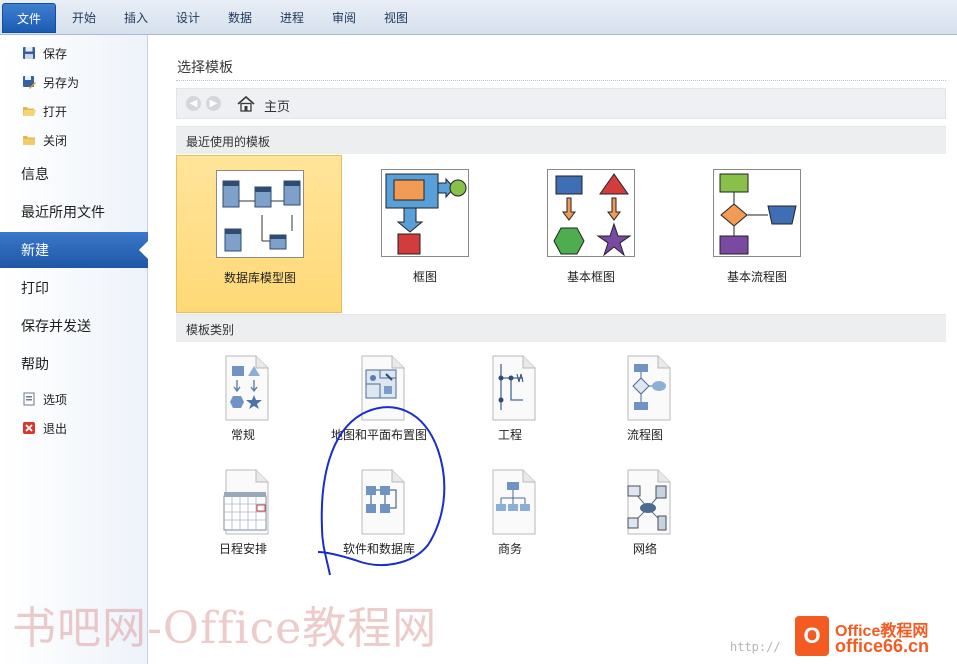 This screenshot has height=664, width=957. What do you see at coordinates (277, 105) in the screenshot?
I see `home-link: 主页` at bounding box center [277, 105].